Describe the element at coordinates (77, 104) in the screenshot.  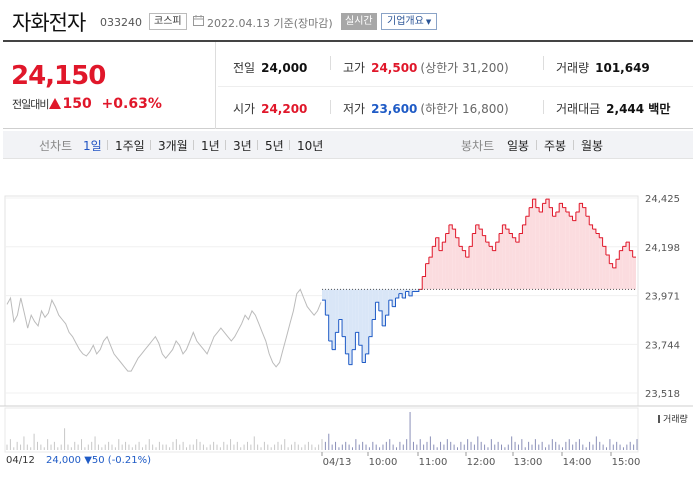
I see `change-value: 150` at that location.